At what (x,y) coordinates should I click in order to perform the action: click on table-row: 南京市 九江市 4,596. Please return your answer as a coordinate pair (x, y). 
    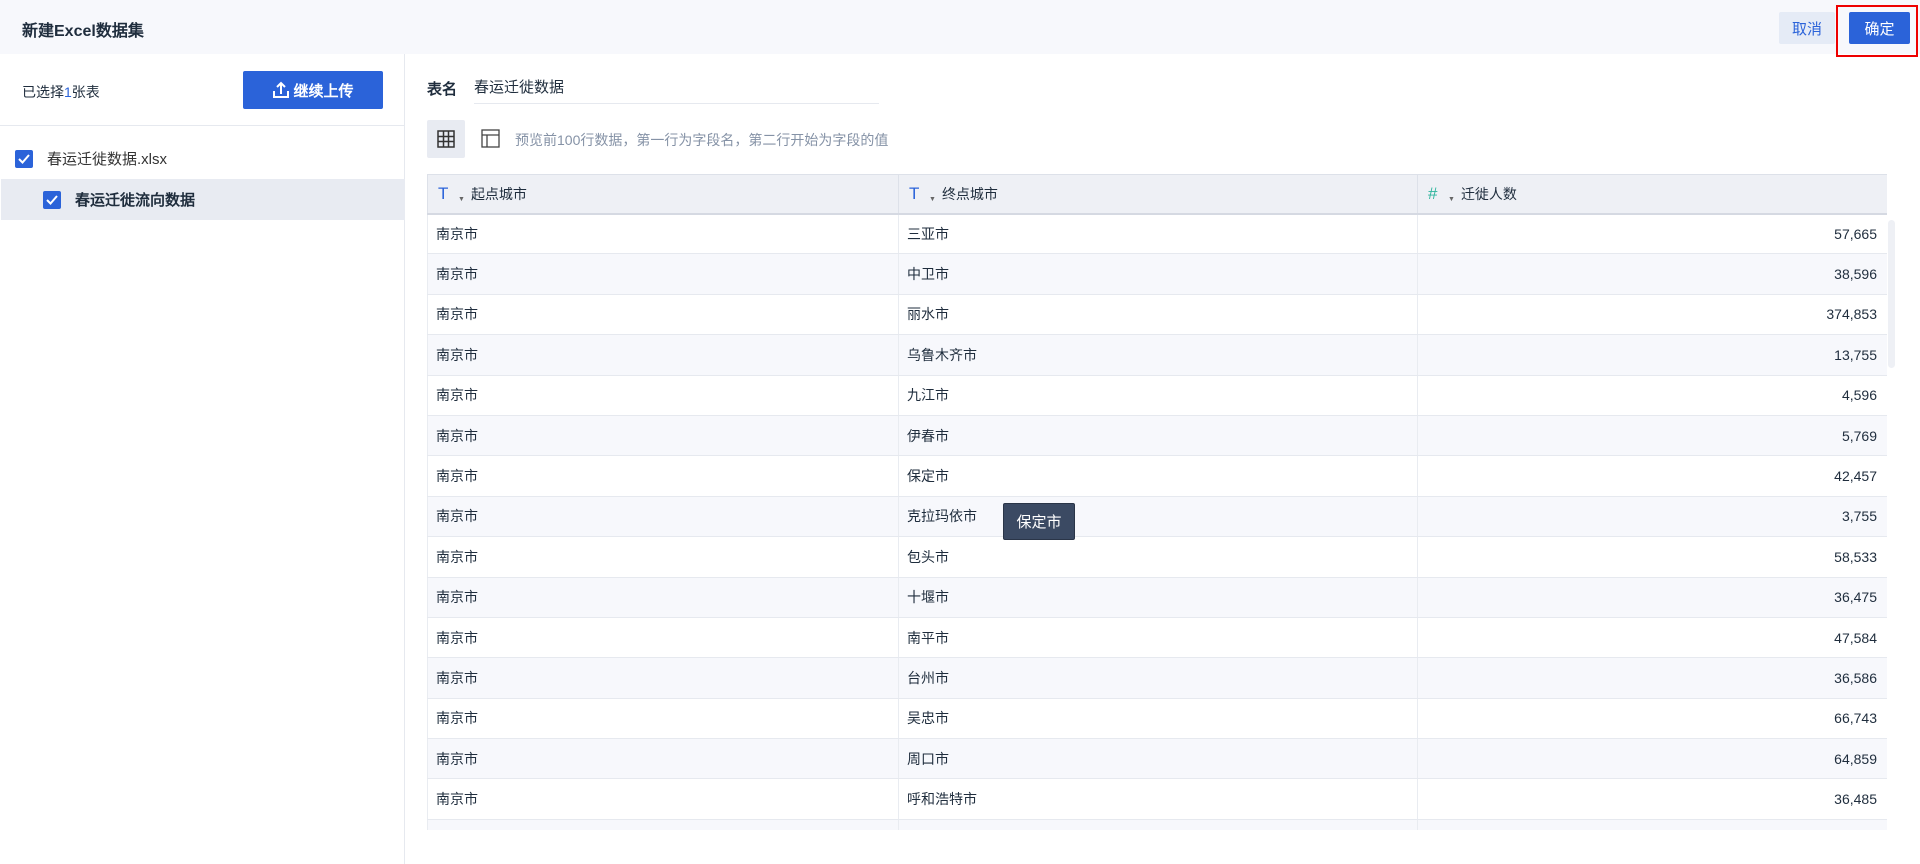
    Looking at the image, I should click on (1157, 395).